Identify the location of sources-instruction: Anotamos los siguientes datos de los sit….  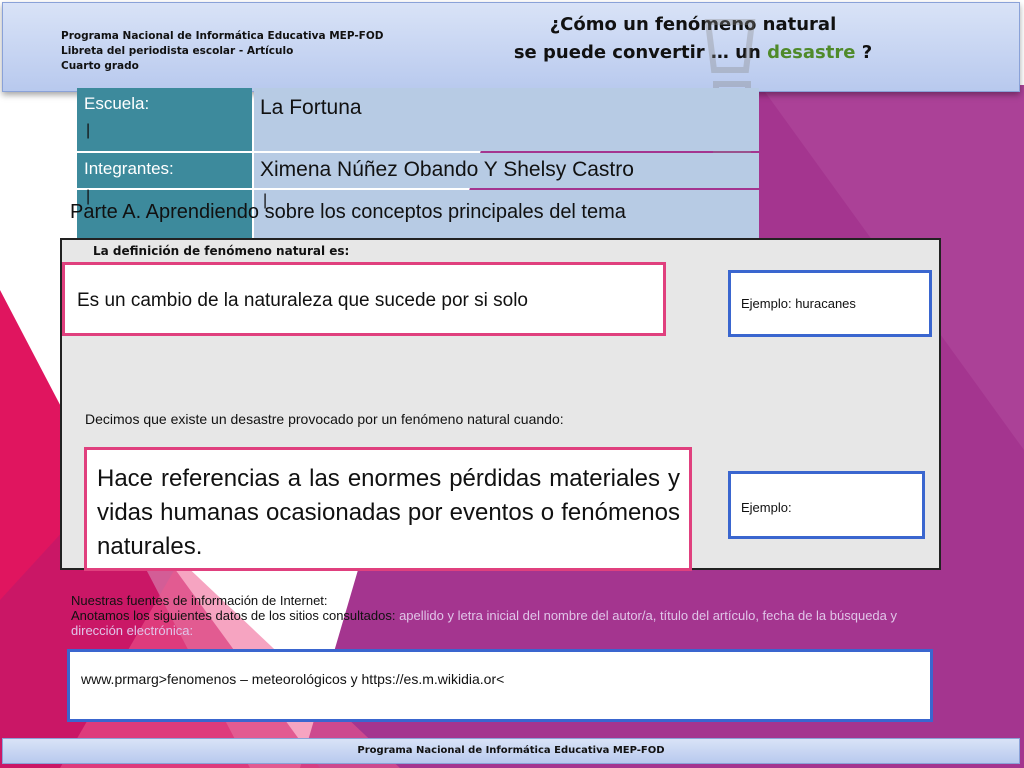
(484, 623).